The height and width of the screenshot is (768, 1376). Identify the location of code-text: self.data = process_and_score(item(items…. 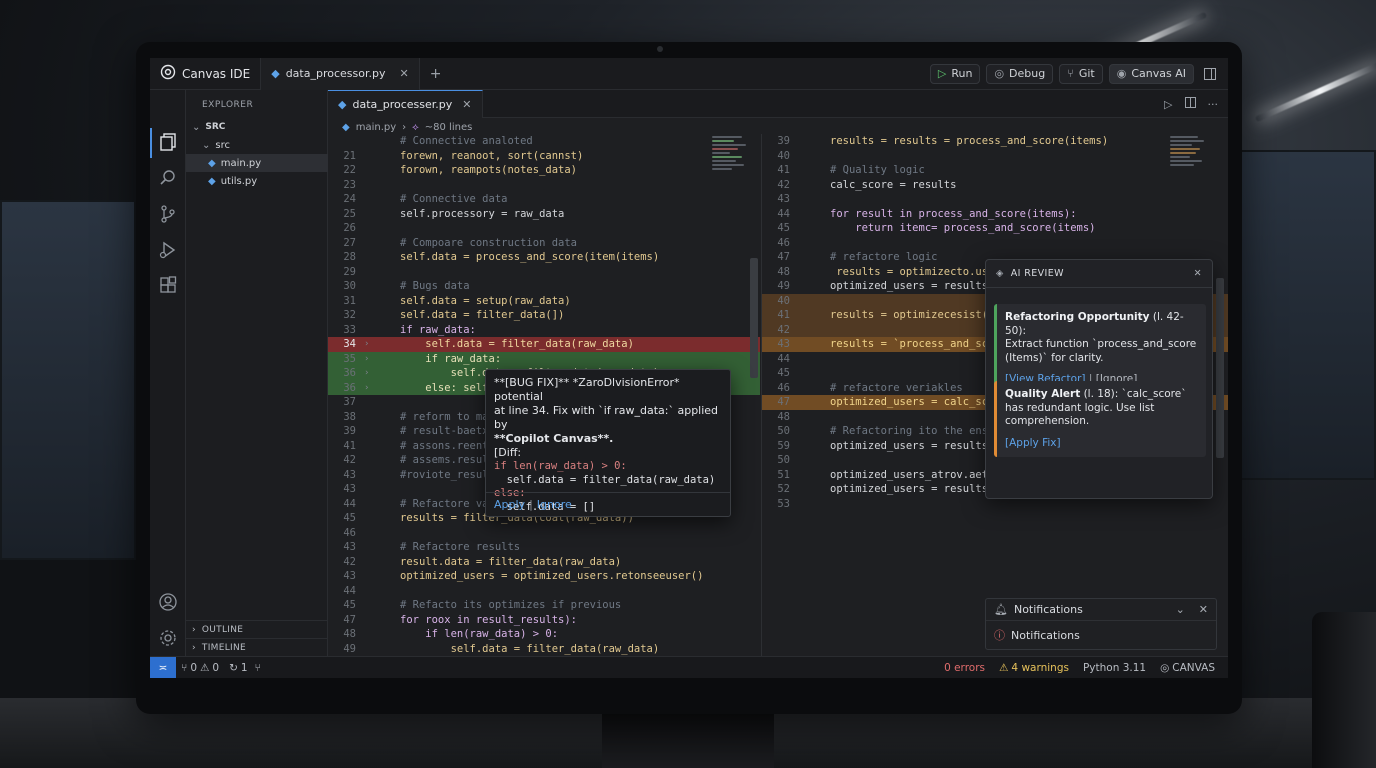
(530, 257).